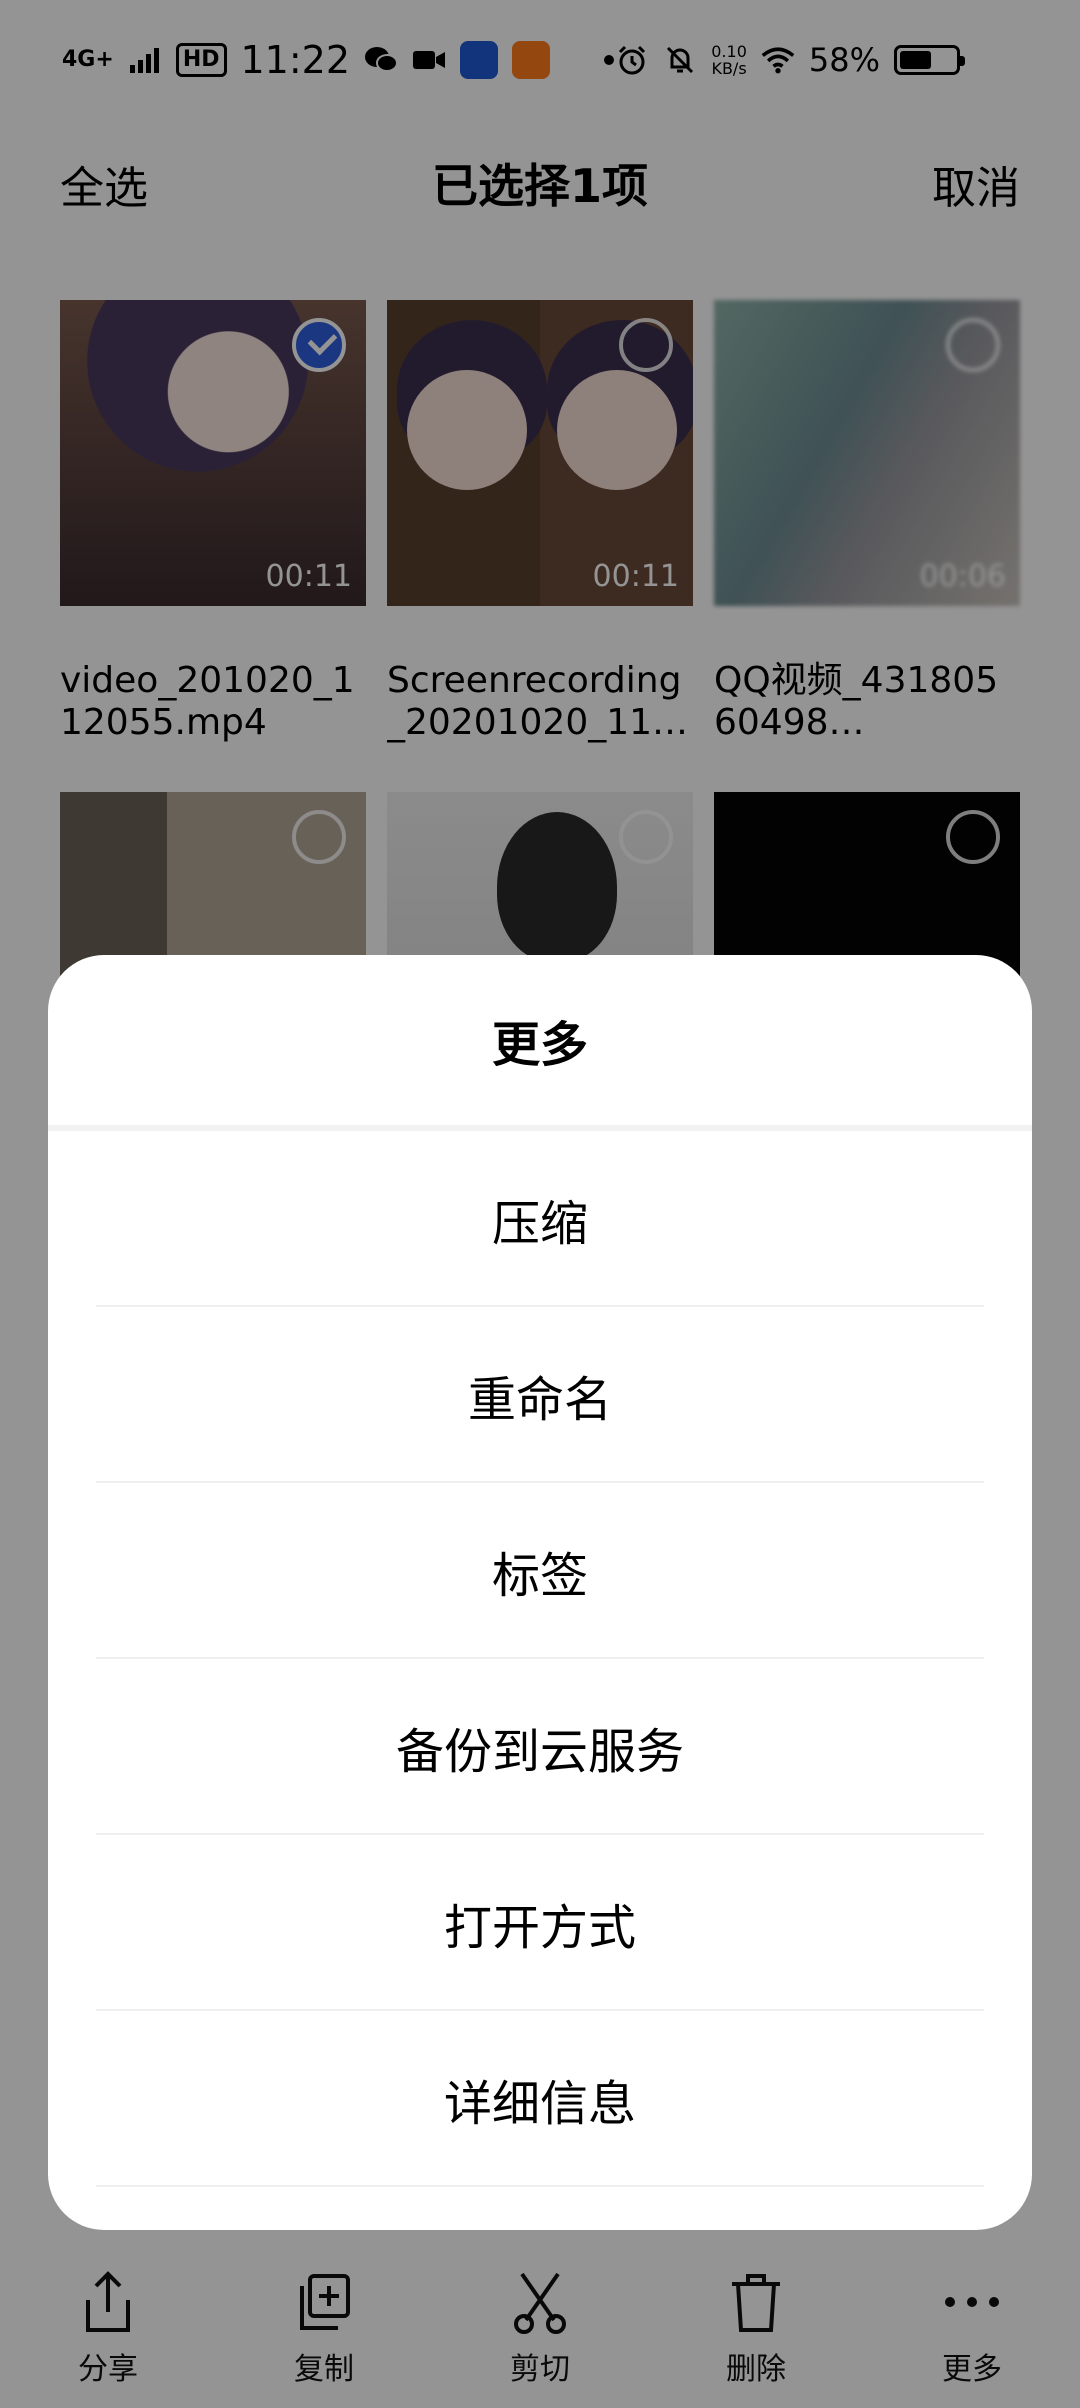 The image size is (1080, 2408). I want to click on details-option: 详细信息, so click(540, 2099).